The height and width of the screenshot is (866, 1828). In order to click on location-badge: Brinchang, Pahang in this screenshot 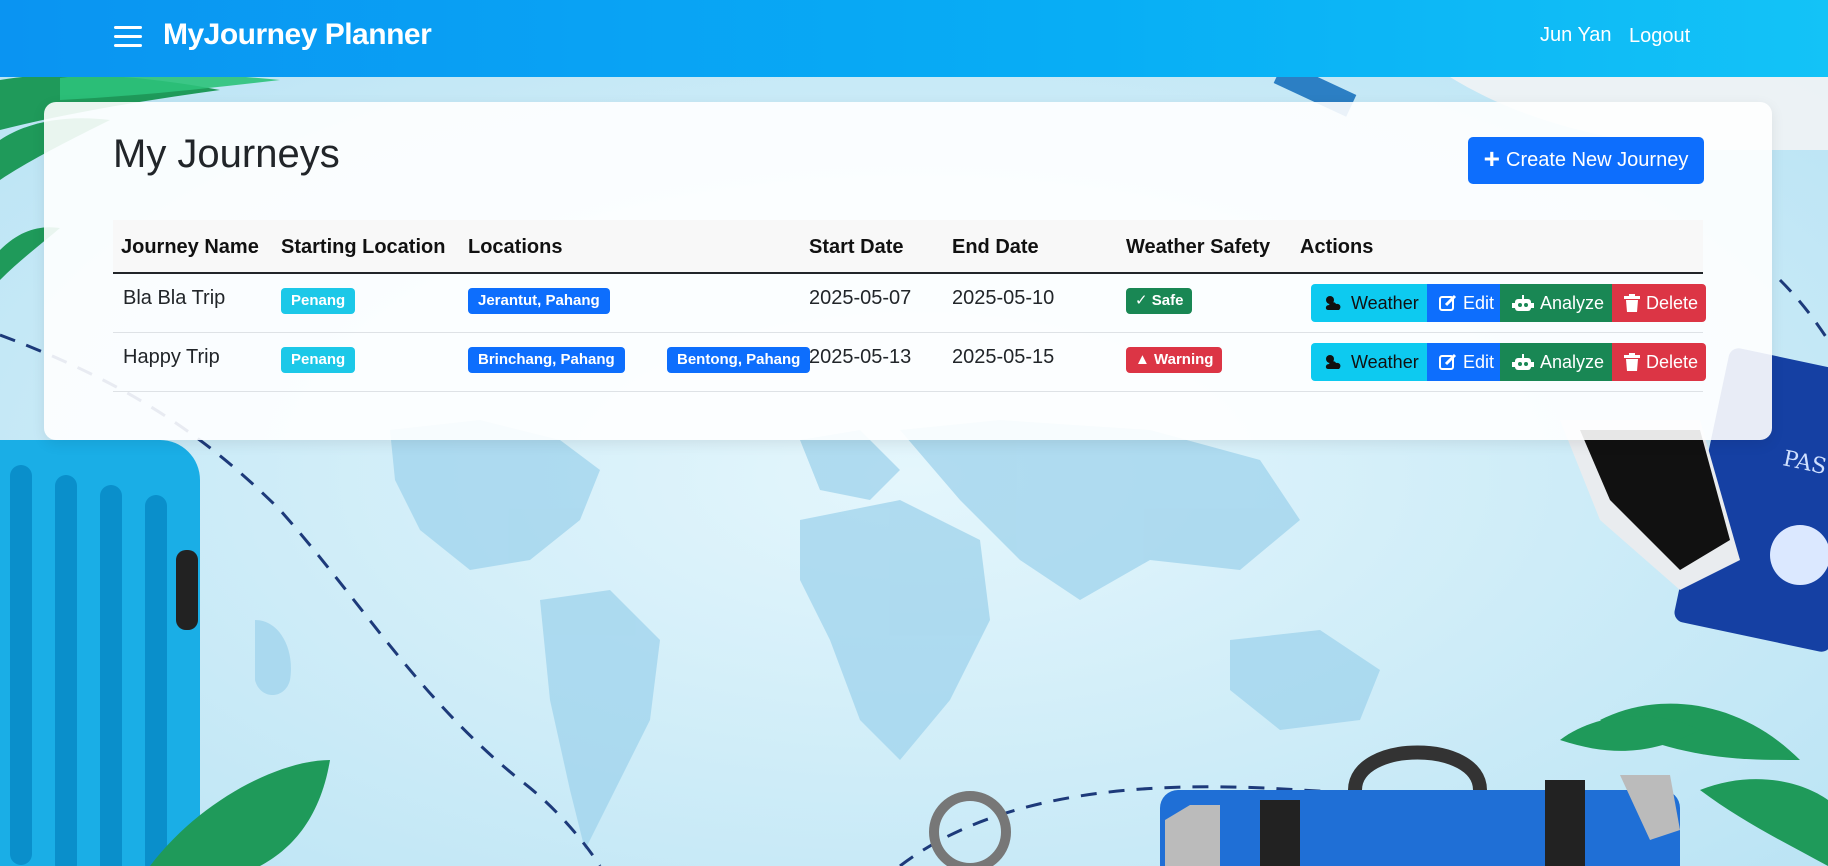, I will do `click(546, 360)`.